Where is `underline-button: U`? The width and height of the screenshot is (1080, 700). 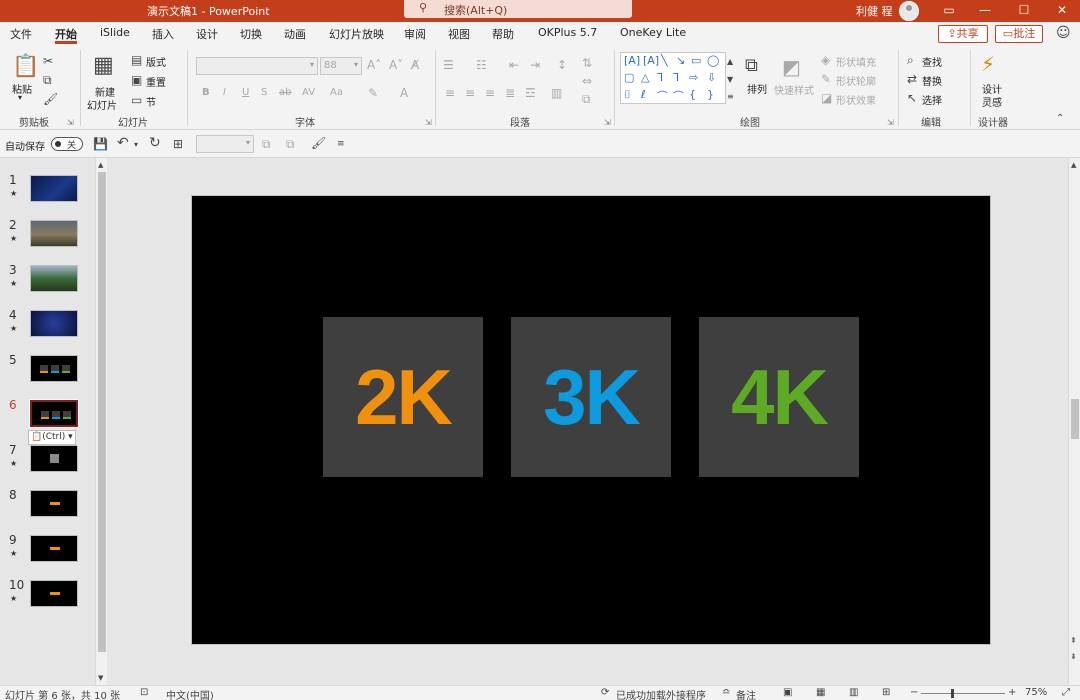
underline-button: U is located at coordinates (245, 92).